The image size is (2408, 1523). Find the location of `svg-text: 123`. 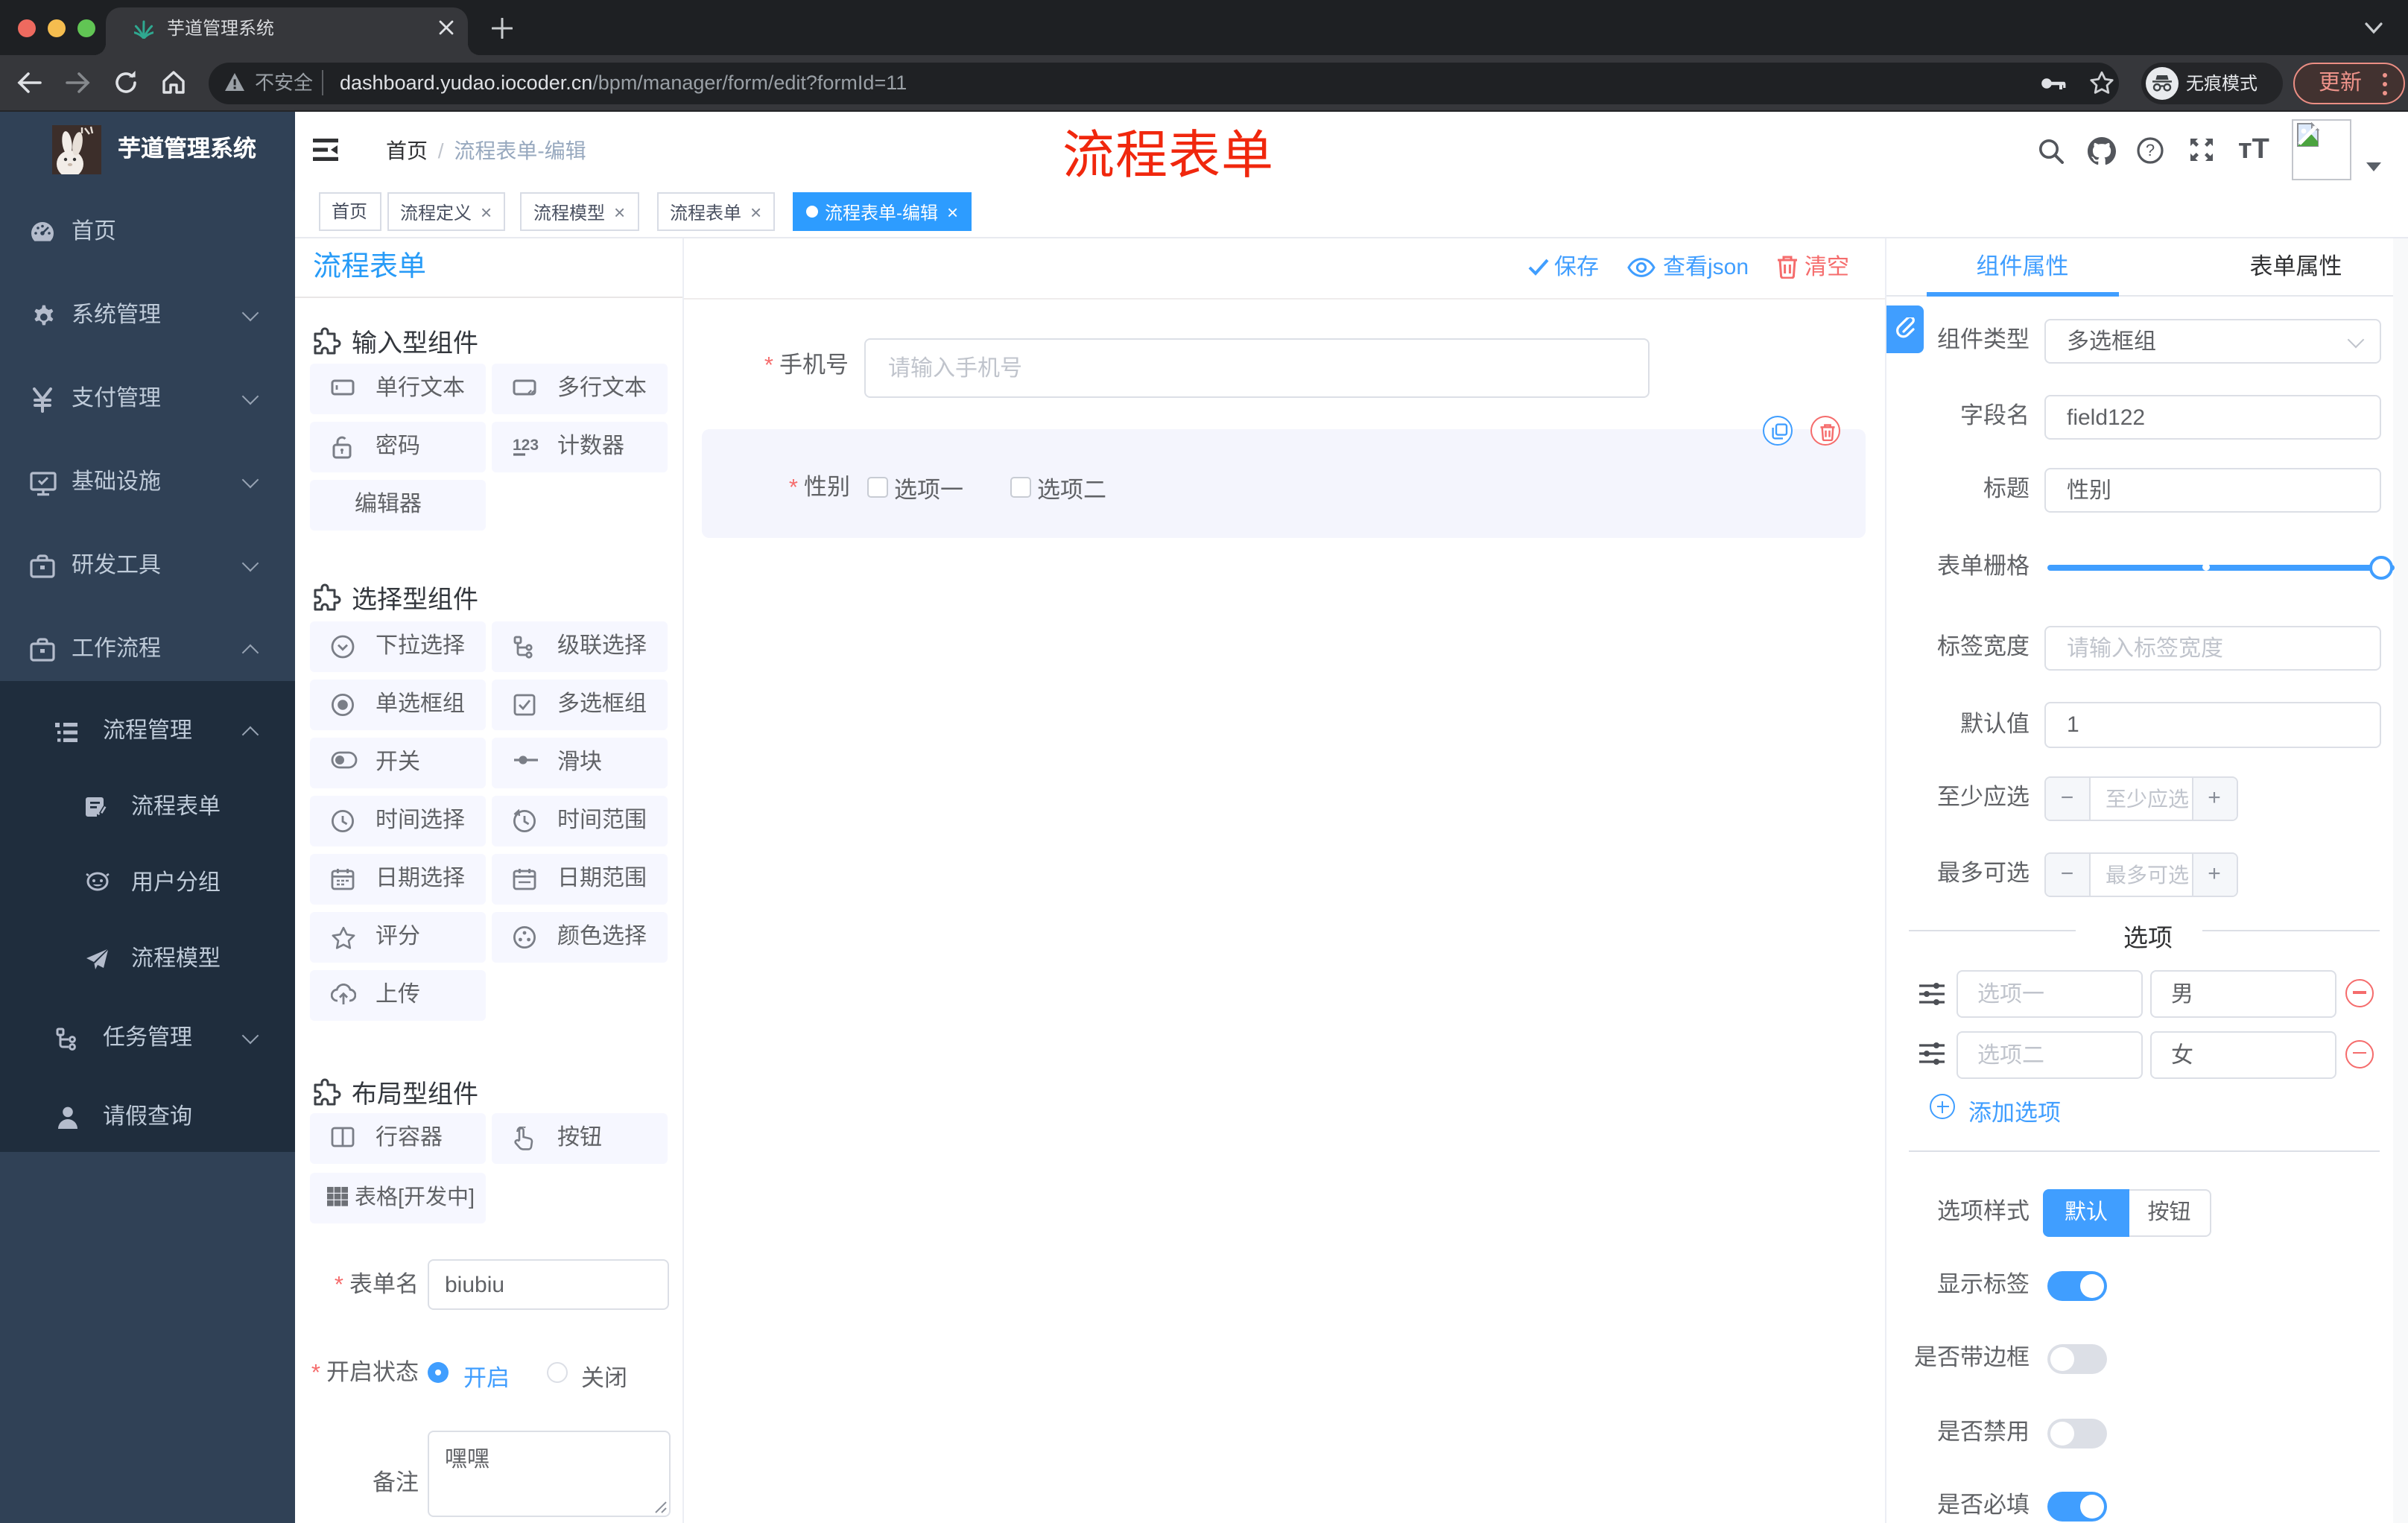

svg-text: 123 is located at coordinates (526, 445).